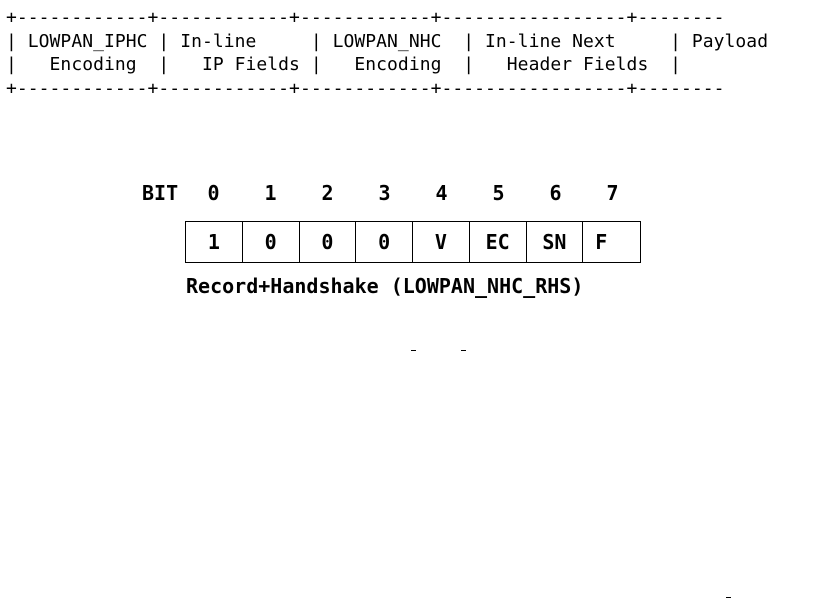 The image size is (817, 600). I want to click on bit-cell-3: 0, so click(384, 242).